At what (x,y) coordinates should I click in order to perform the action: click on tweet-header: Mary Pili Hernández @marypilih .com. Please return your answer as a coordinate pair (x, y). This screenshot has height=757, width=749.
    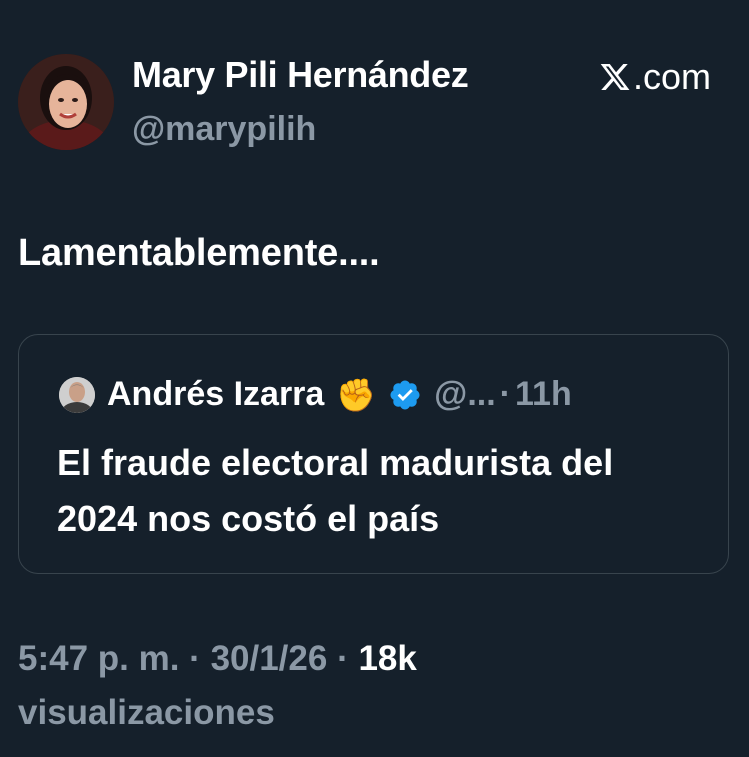
    Looking at the image, I should click on (374, 102).